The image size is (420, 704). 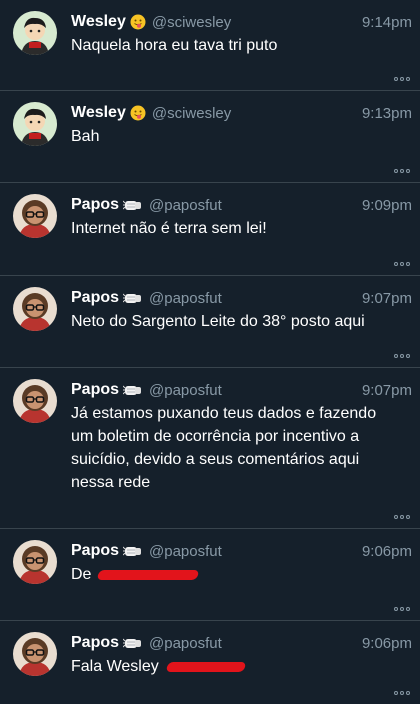 I want to click on tweet-item: Wesley @sciwesley 9:13pm Bah, so click(x=210, y=137).